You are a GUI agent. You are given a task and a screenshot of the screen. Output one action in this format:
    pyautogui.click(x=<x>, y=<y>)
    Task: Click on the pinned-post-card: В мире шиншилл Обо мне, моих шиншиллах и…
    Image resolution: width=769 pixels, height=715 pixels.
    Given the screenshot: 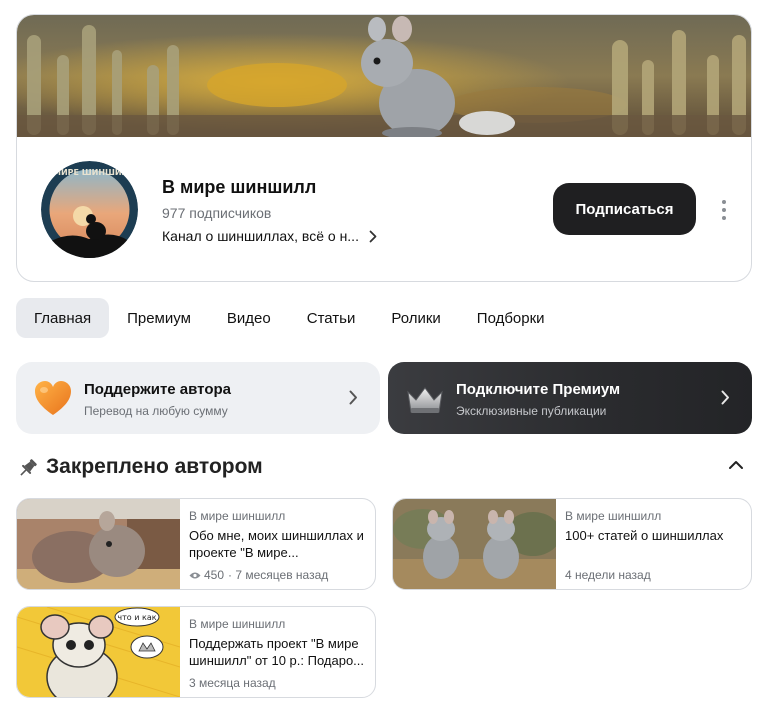 What is the action you would take?
    pyautogui.click(x=196, y=544)
    